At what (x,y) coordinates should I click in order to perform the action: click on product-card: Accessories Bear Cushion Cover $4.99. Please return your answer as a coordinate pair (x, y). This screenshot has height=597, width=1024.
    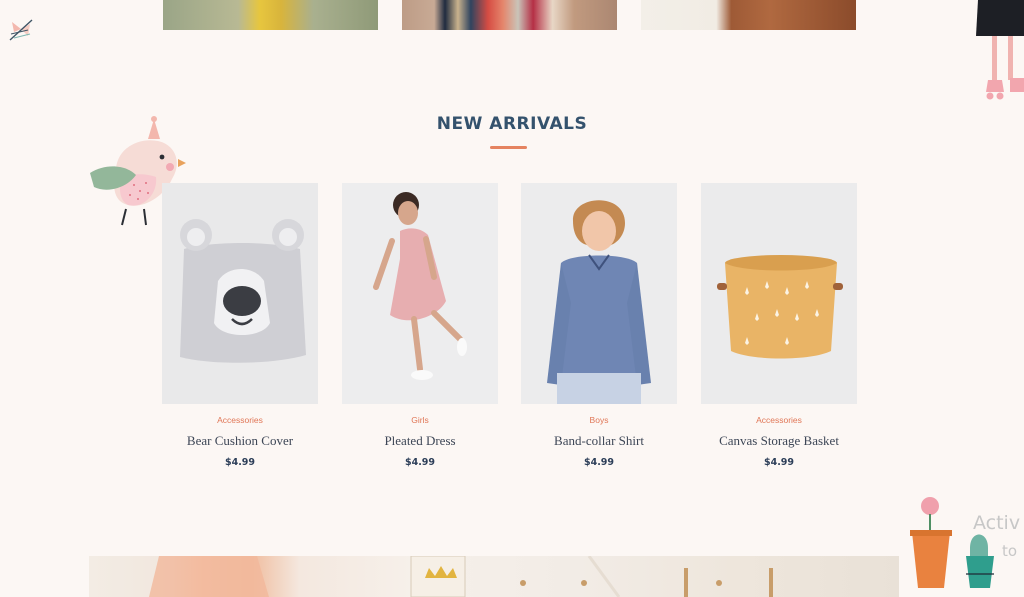
    Looking at the image, I should click on (240, 333).